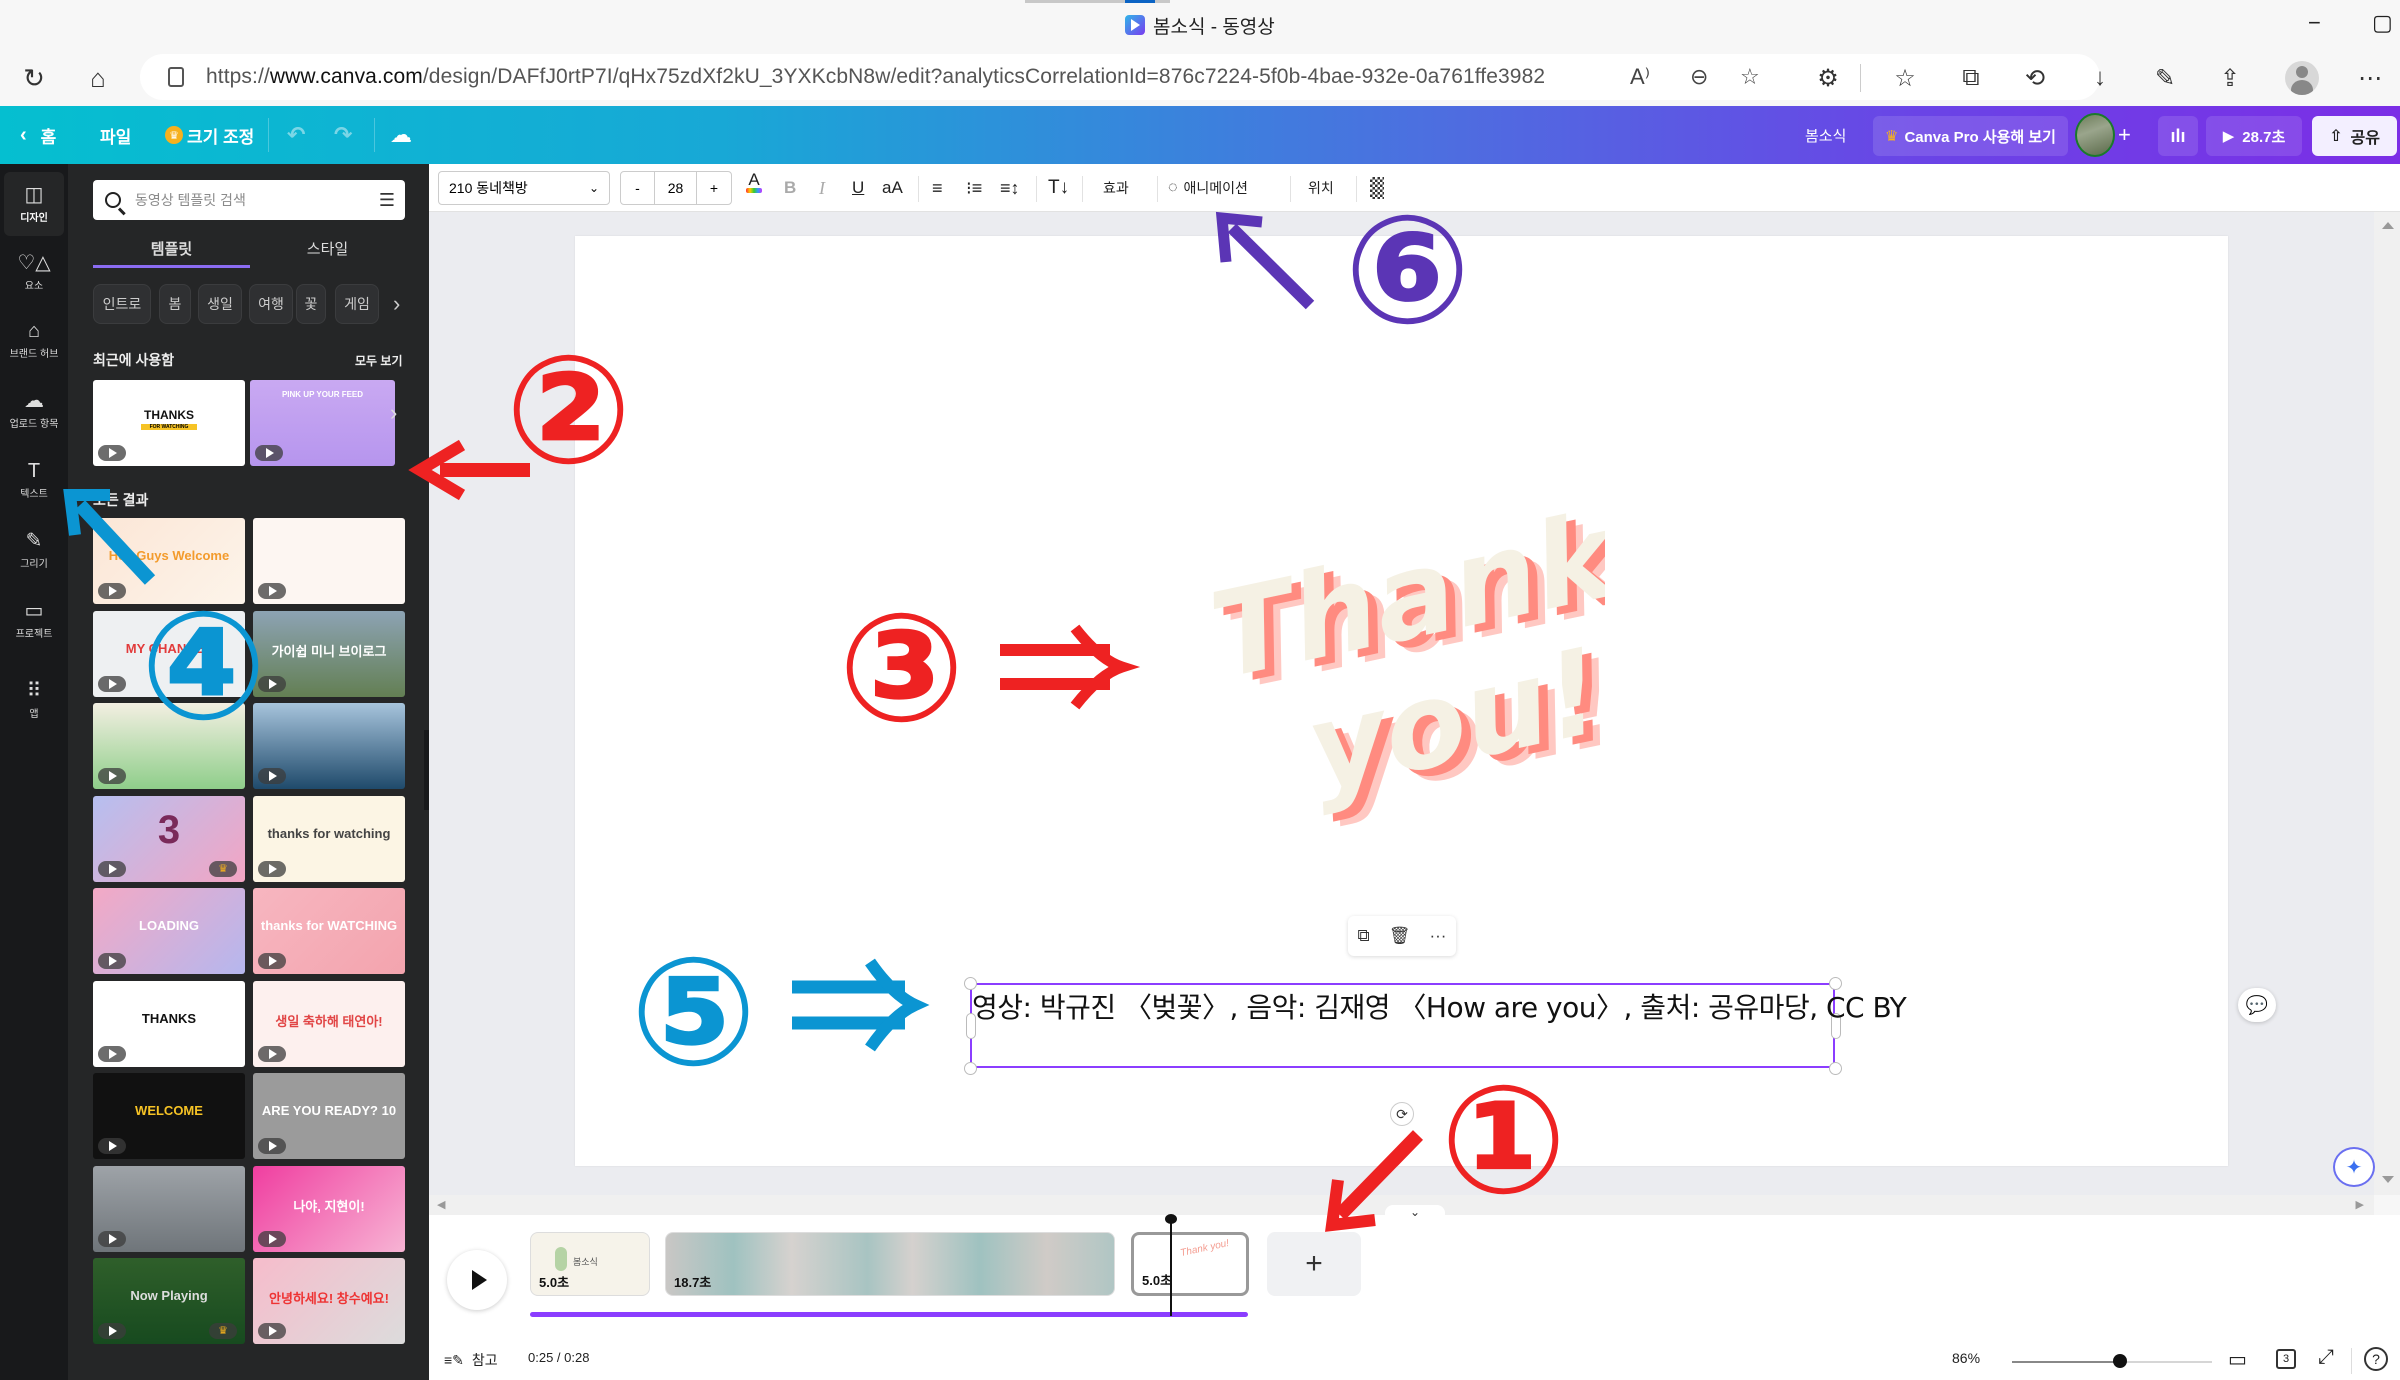 The image size is (2400, 1380). I want to click on position-button: 위치, so click(1321, 188).